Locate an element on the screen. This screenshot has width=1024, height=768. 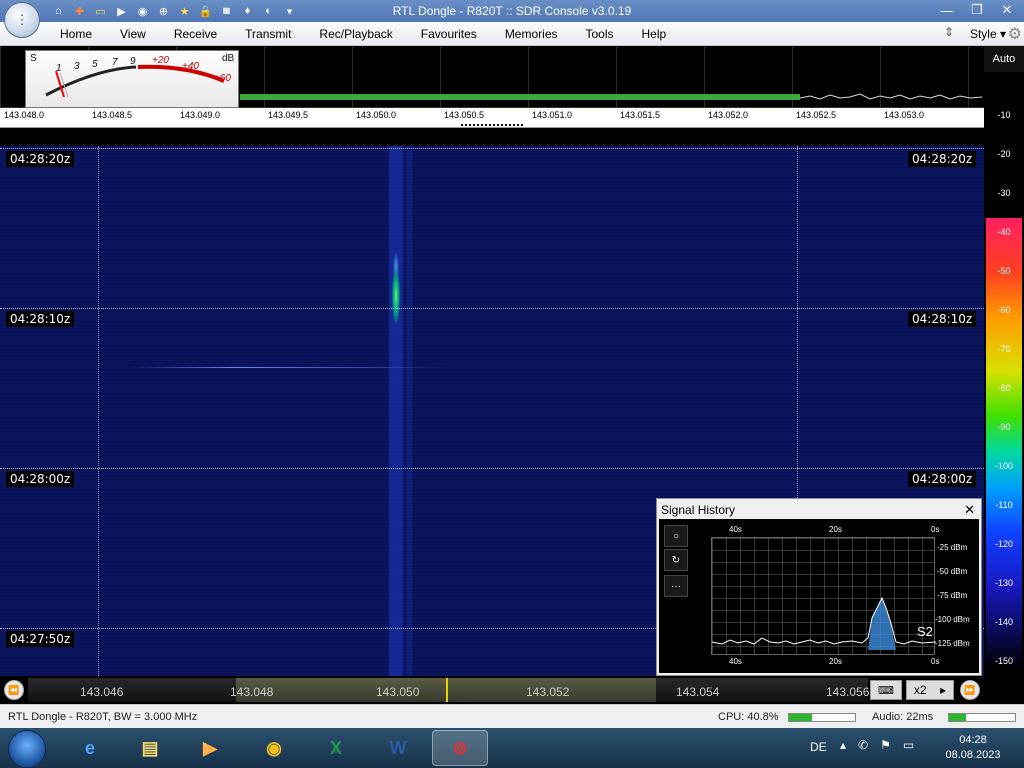
freq-tick-label: 143.050.5 is located at coordinates (464, 115).